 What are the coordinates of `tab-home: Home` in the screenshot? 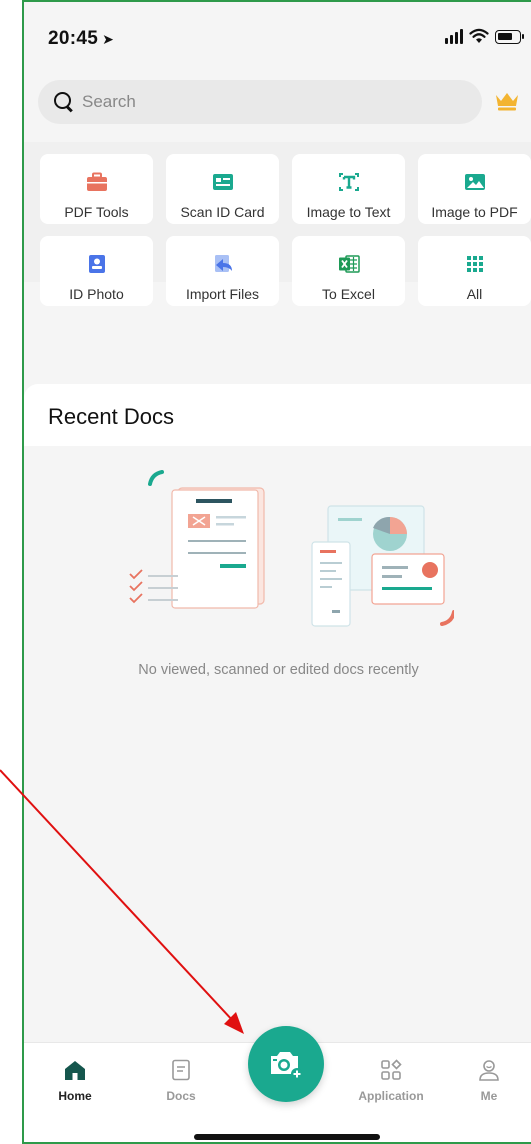 It's located at (75, 1082).